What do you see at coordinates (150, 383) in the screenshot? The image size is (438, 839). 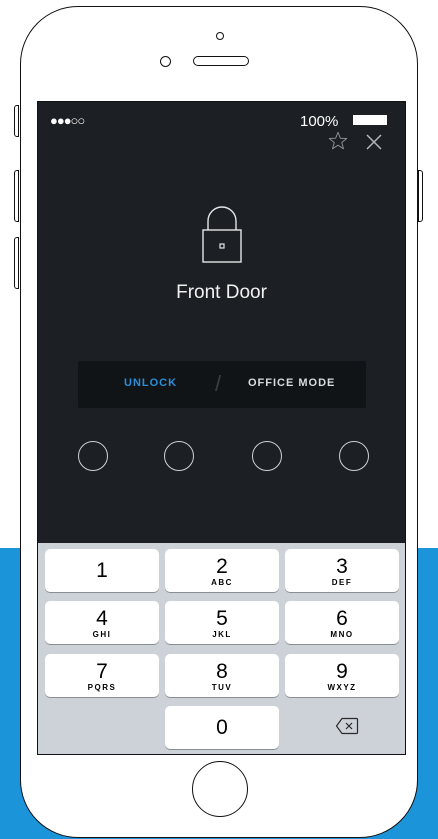 I see `unlock-mode-tab: UNLOCK` at bounding box center [150, 383].